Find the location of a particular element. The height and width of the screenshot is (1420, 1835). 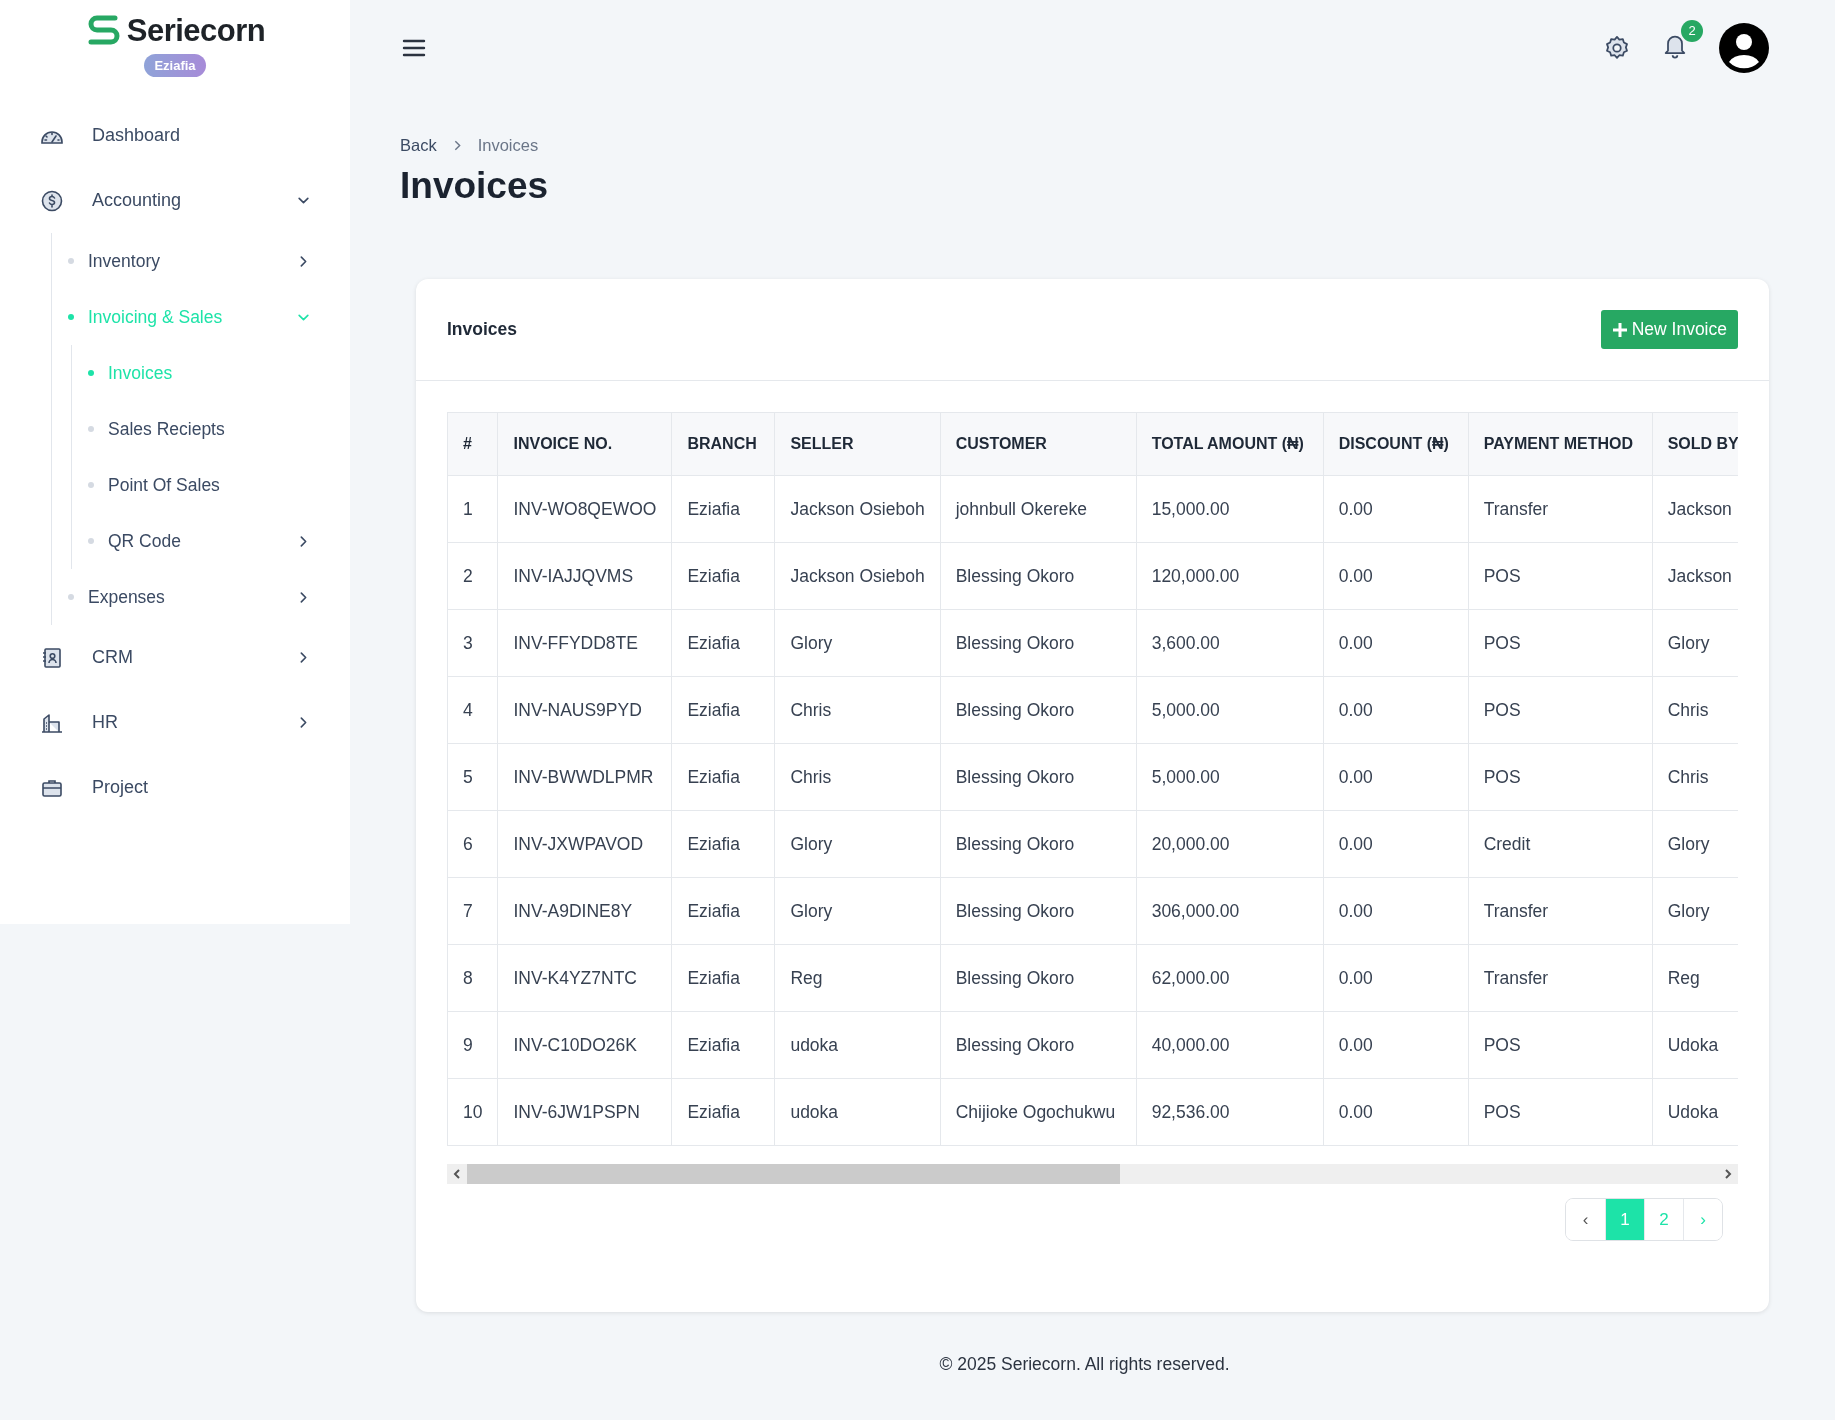

table-cell: Chijioke Ogochukwu is located at coordinates (1038, 1112).